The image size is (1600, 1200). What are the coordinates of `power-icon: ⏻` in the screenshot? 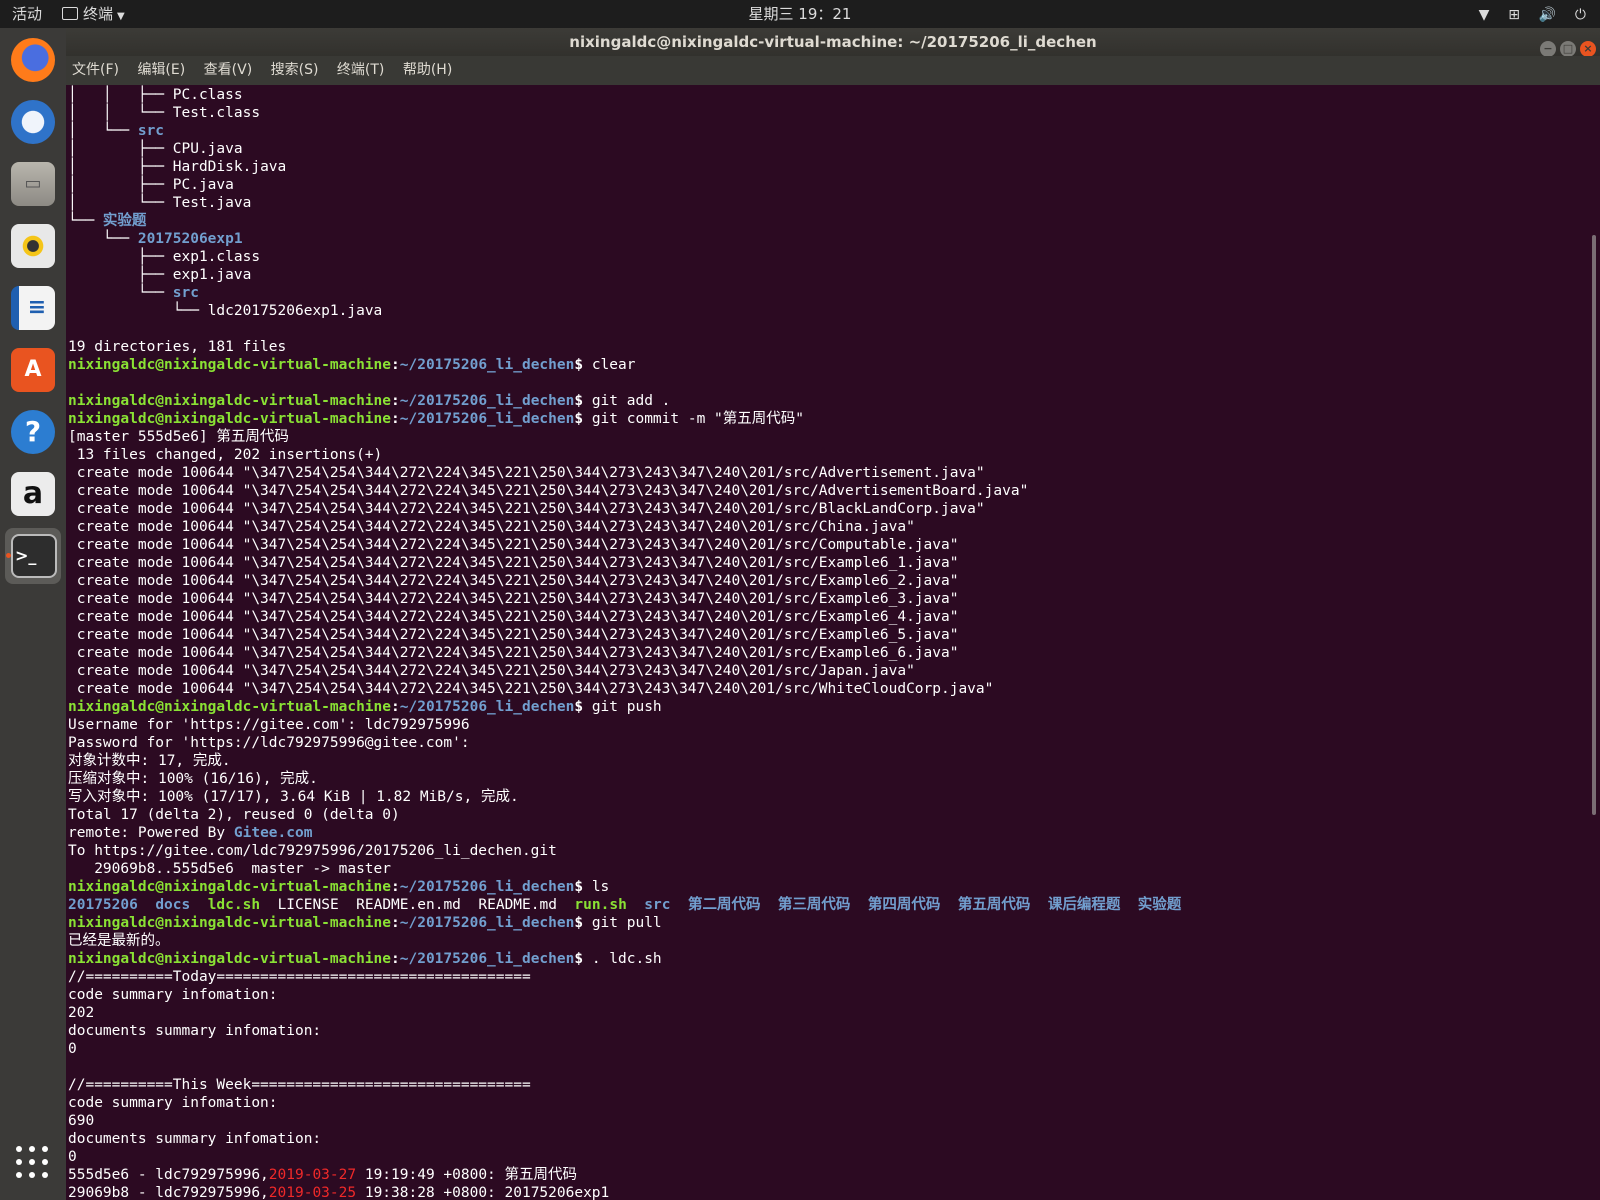 It's located at (1580, 15).